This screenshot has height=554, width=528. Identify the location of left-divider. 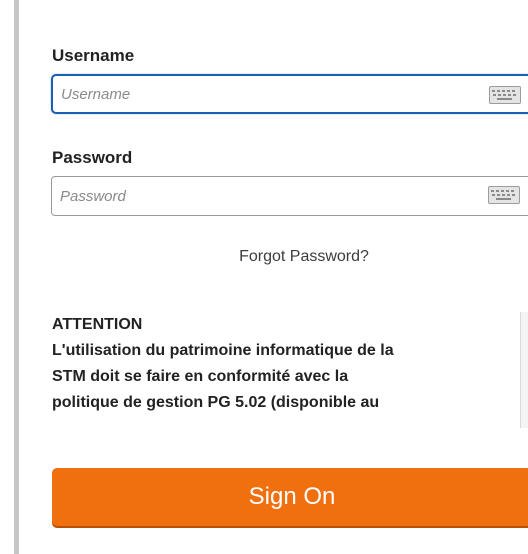
(16, 277).